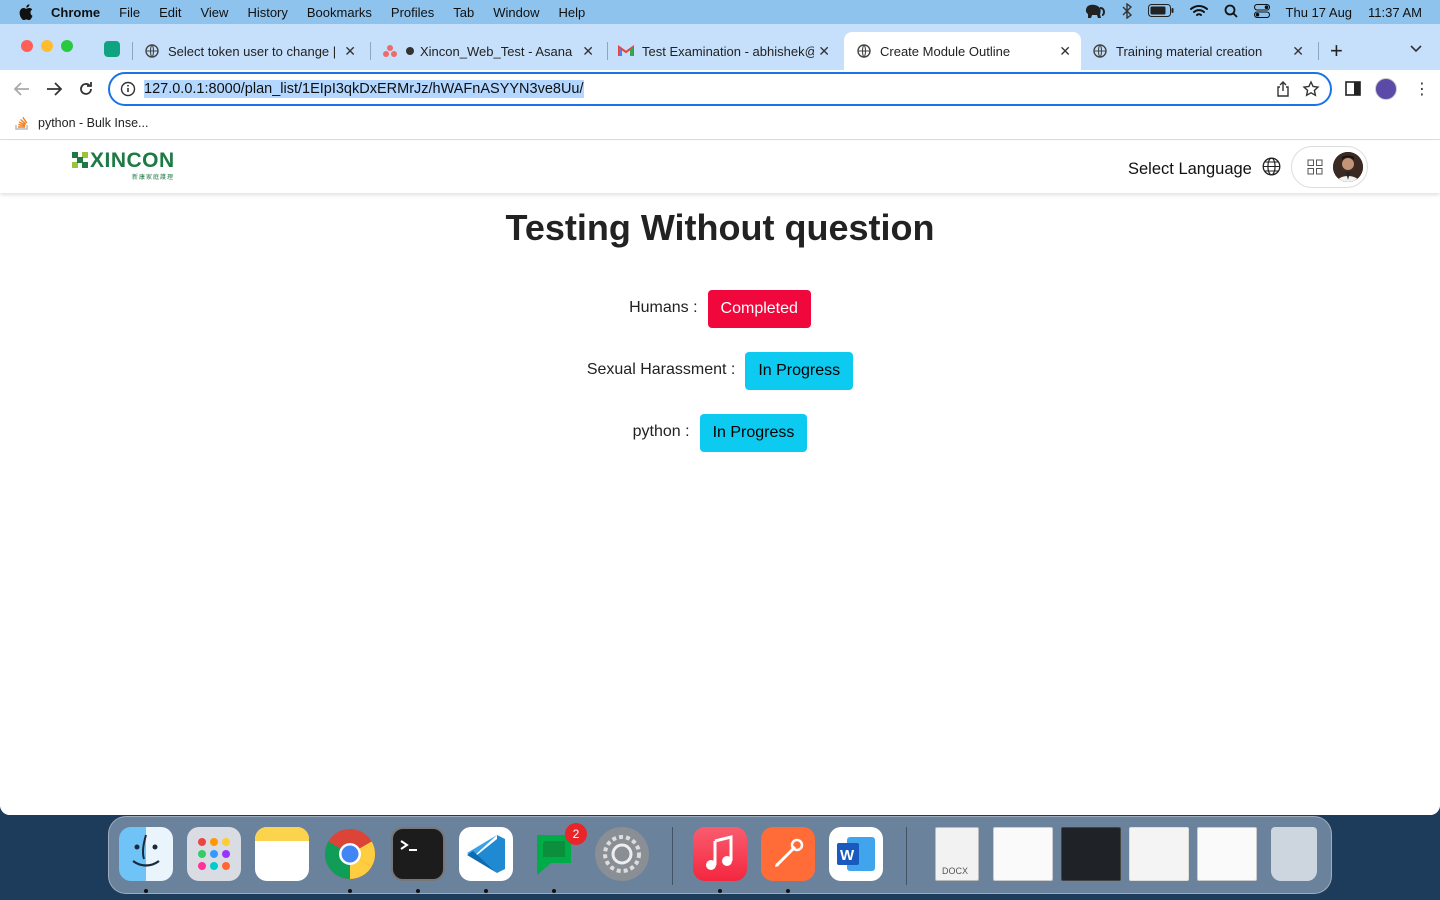 Image resolution: width=1440 pixels, height=900 pixels. Describe the element at coordinates (412, 12) in the screenshot. I see `menu-profiles: Profiles` at that location.